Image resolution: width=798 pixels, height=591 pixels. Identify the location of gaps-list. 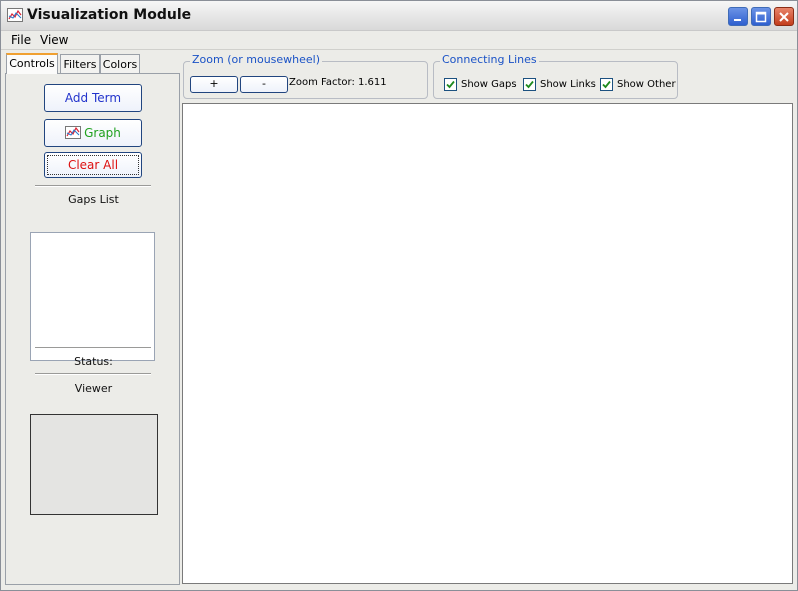
(92, 296).